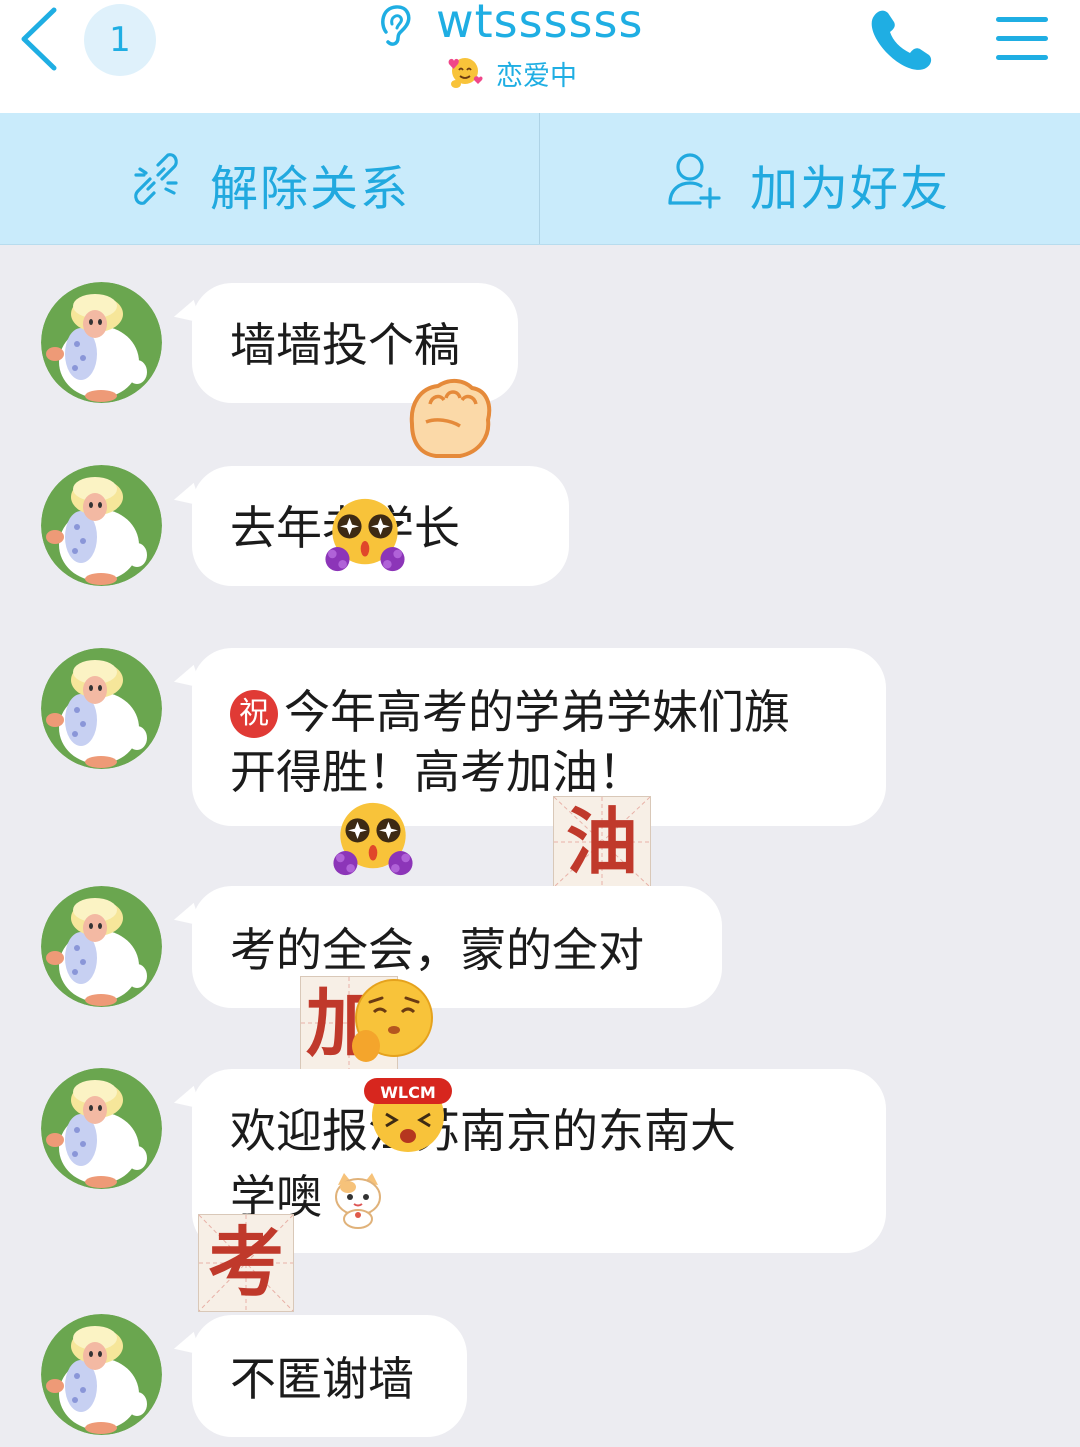 The image size is (1080, 1447). I want to click on message-bubble: 考的全会，蒙的全对, so click(457, 947).